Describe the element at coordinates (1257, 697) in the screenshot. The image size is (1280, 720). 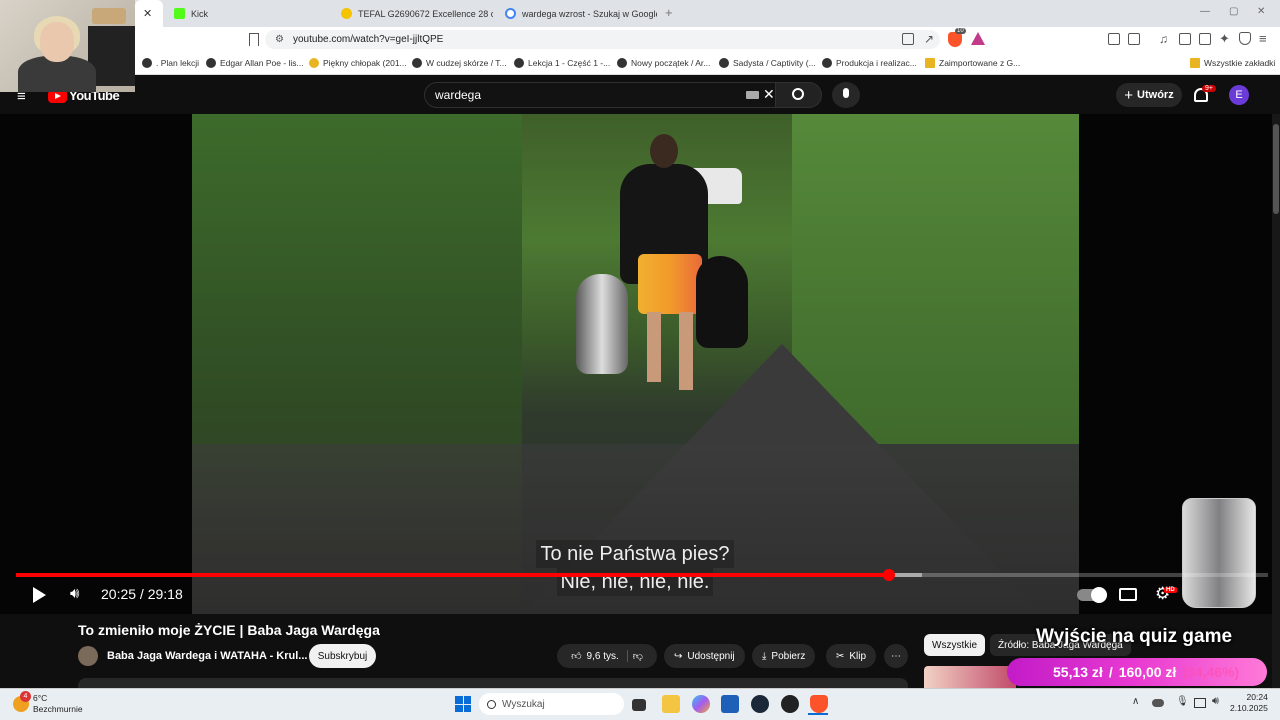
I see `clock-time: 20:24` at that location.